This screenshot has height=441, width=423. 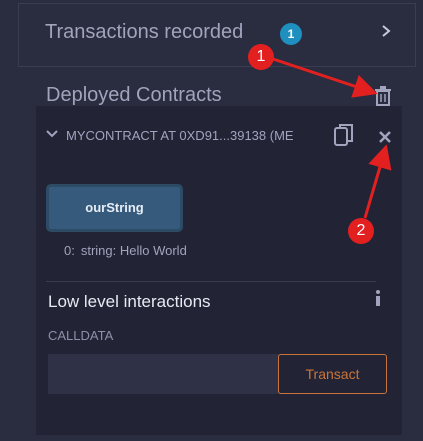 What do you see at coordinates (383, 96) in the screenshot?
I see `trash-icon` at bounding box center [383, 96].